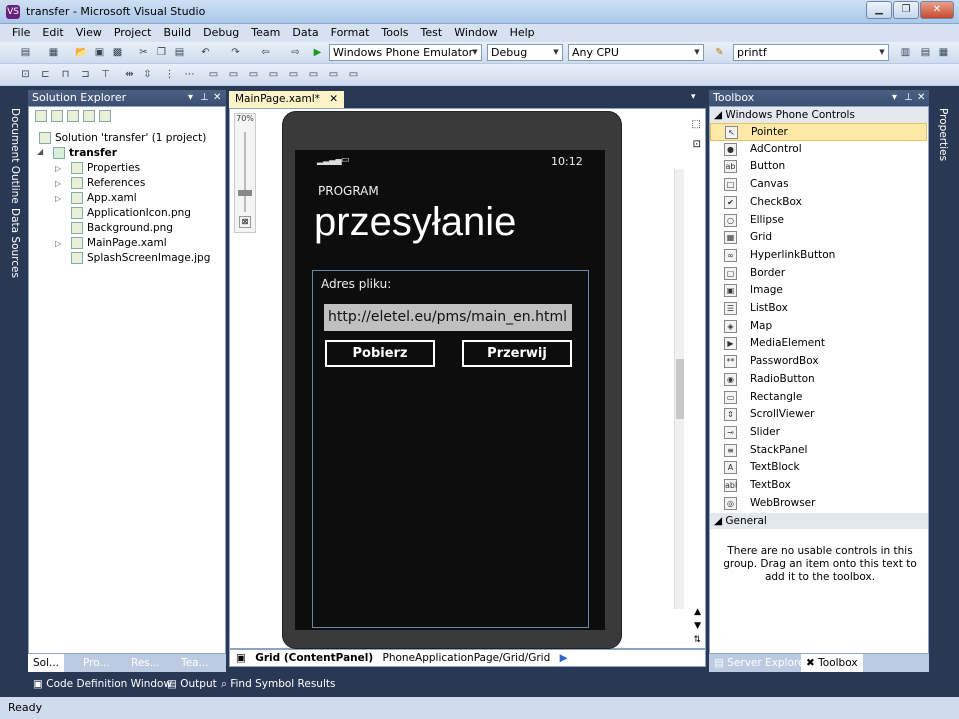 Image resolution: width=959 pixels, height=719 pixels. Describe the element at coordinates (943, 134) in the screenshot. I see `properties-tab: Properties` at that location.